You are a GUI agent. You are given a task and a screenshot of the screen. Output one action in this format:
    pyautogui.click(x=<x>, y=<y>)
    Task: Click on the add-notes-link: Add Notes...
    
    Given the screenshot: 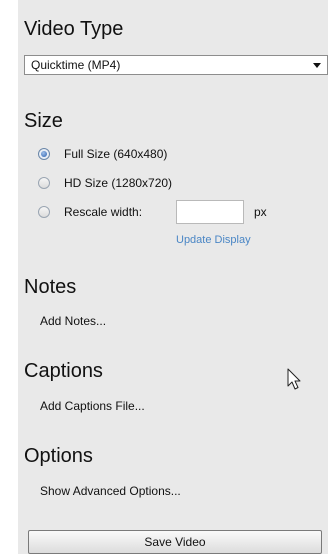 What is the action you would take?
    pyautogui.click(x=73, y=321)
    